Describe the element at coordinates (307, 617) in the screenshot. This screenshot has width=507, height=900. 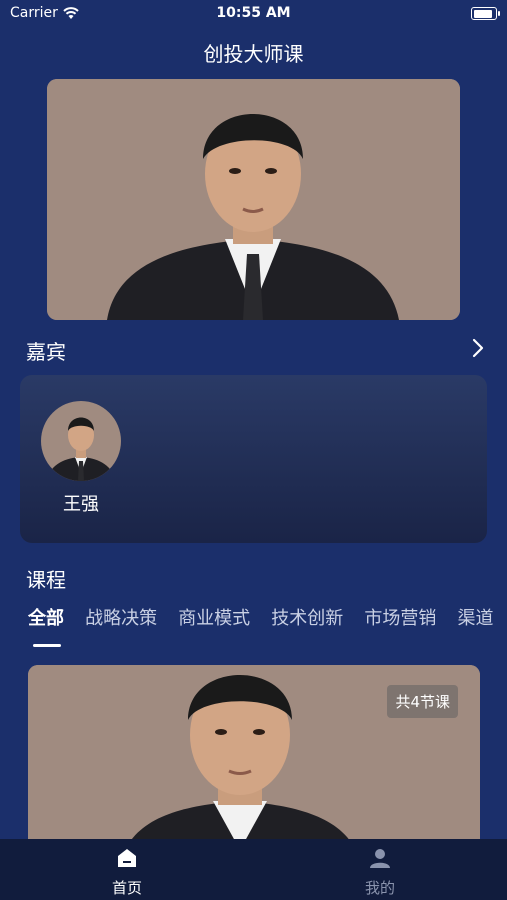
I see `tab-tech-innovation: 技术创新` at that location.